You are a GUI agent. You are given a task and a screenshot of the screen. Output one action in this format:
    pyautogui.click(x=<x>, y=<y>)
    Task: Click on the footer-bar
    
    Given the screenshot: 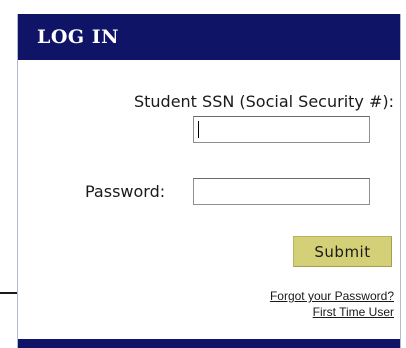 What is the action you would take?
    pyautogui.click(x=209, y=343)
    